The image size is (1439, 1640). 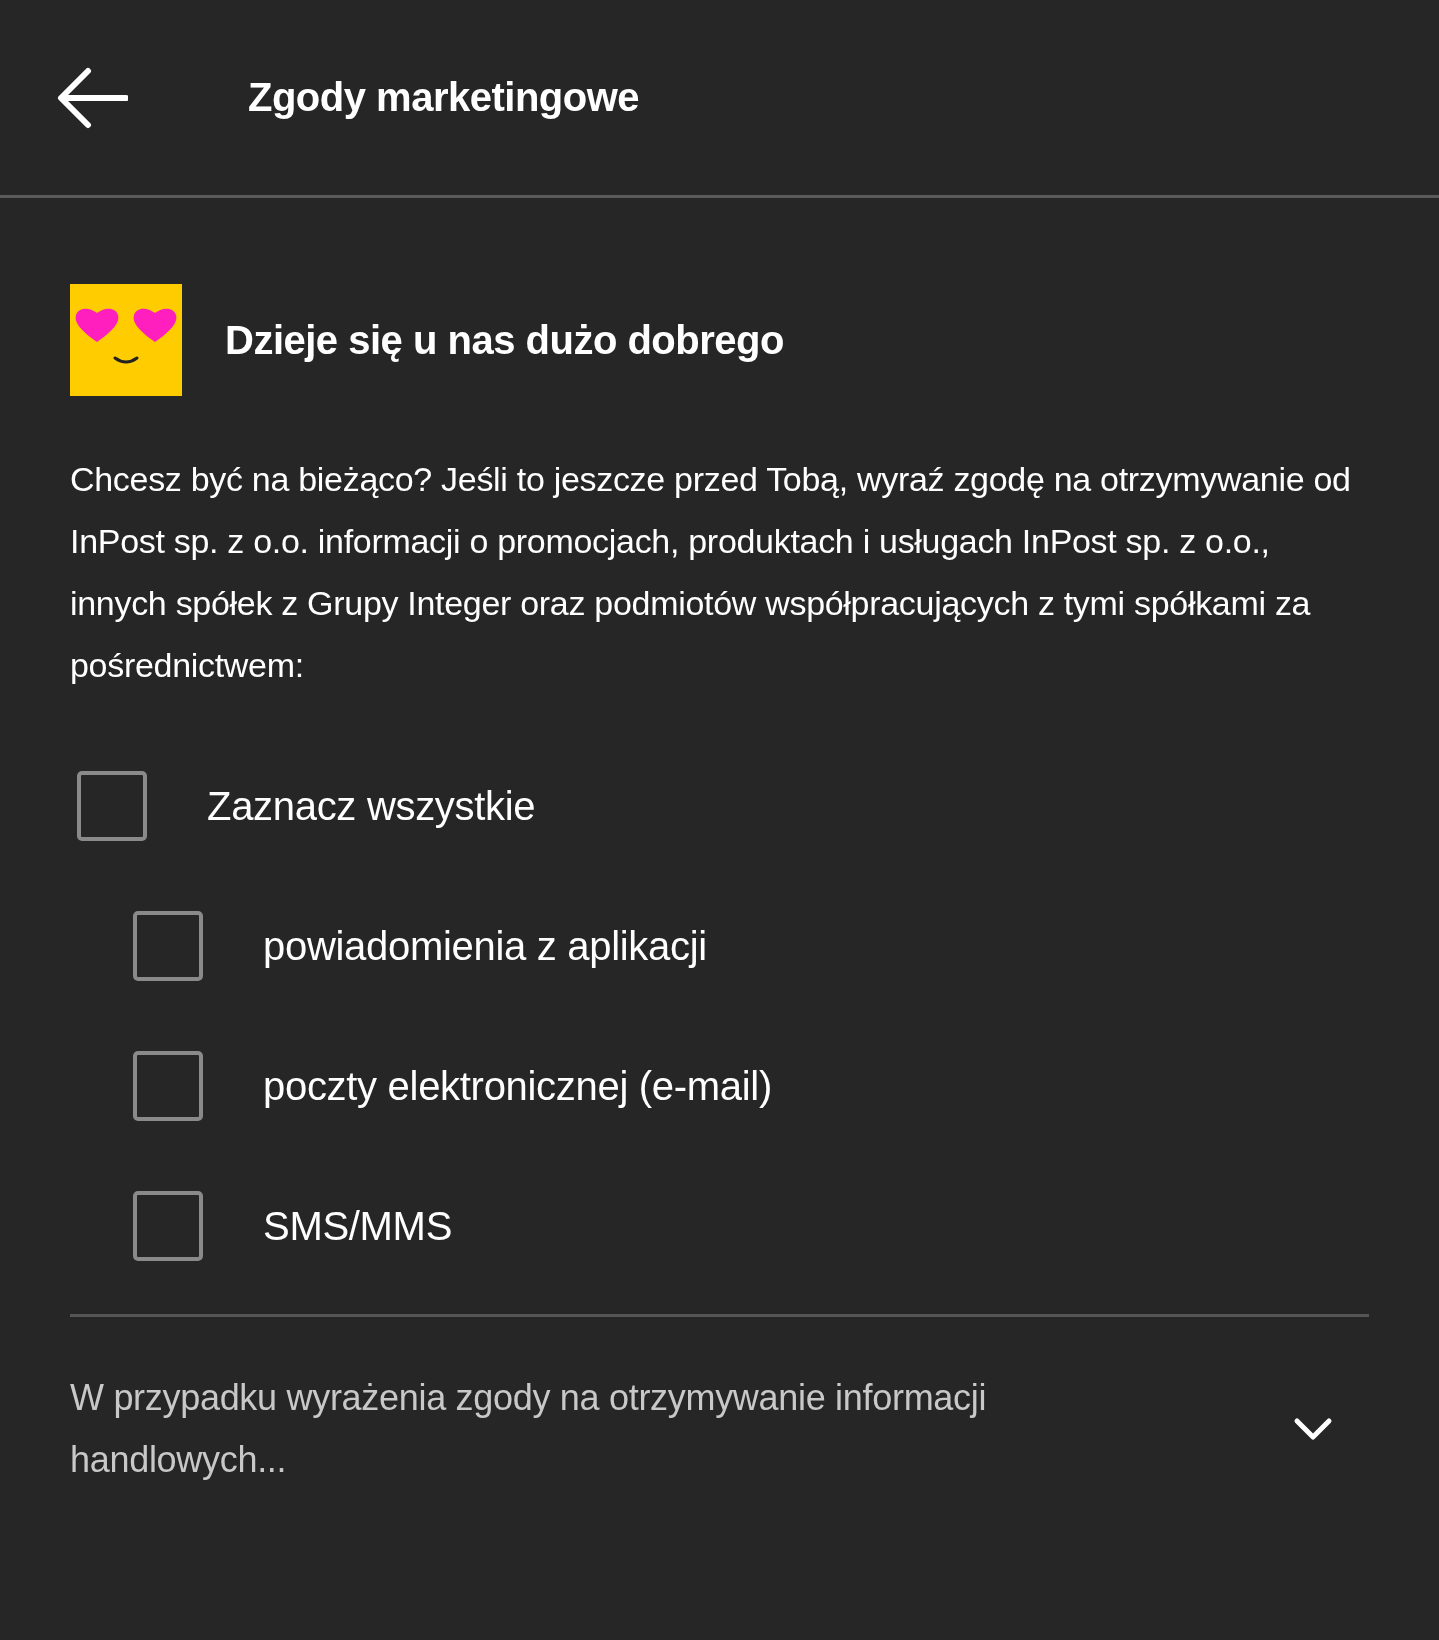 I want to click on checkbox-label: powiadomienia z aplikacji, so click(x=485, y=946).